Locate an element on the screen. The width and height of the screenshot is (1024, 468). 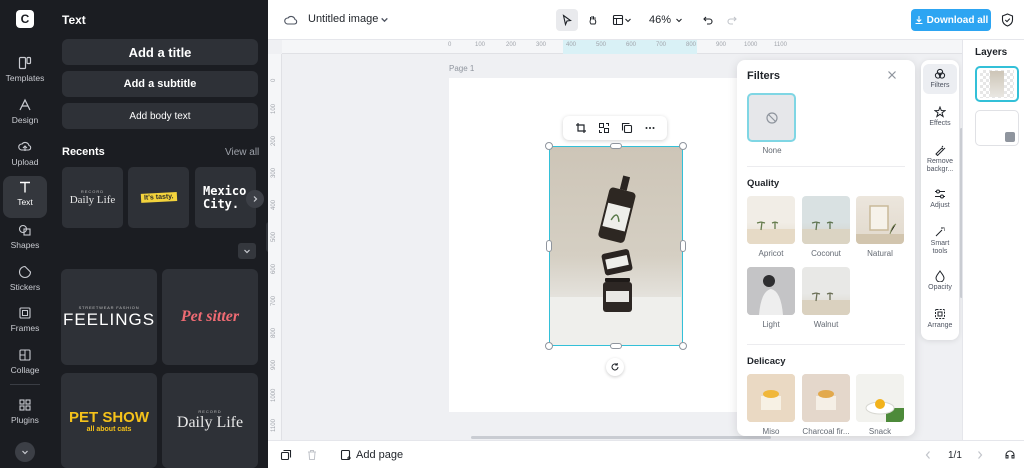
recent-text-template: It's tasty. is located at coordinates (158, 197).